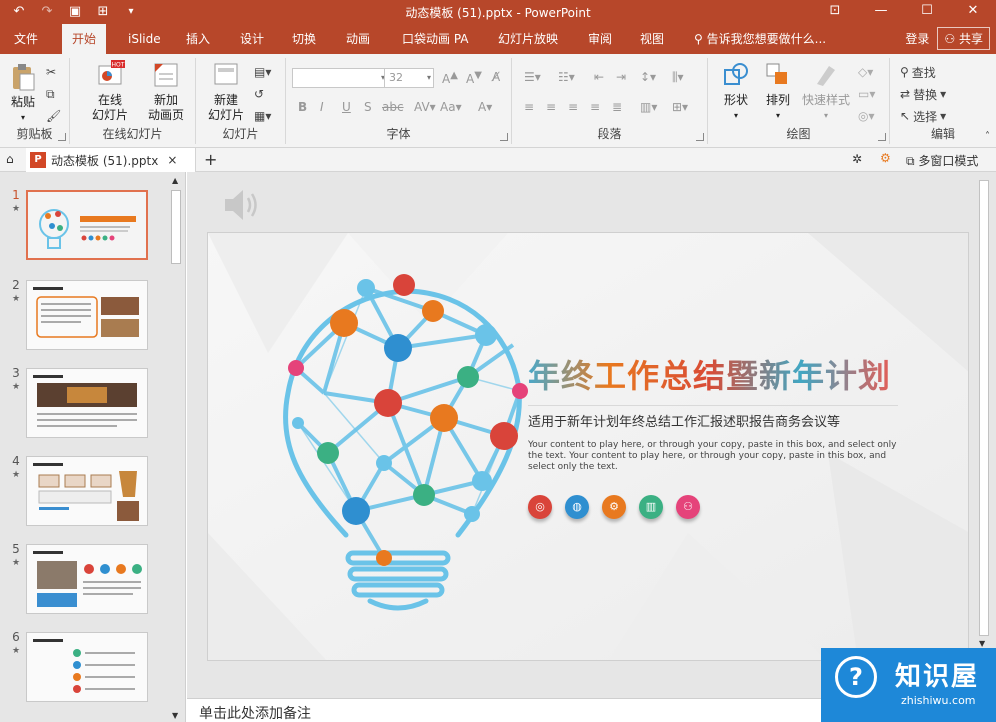  I want to click on replace-button: ⇄ 替换 ▾, so click(923, 94).